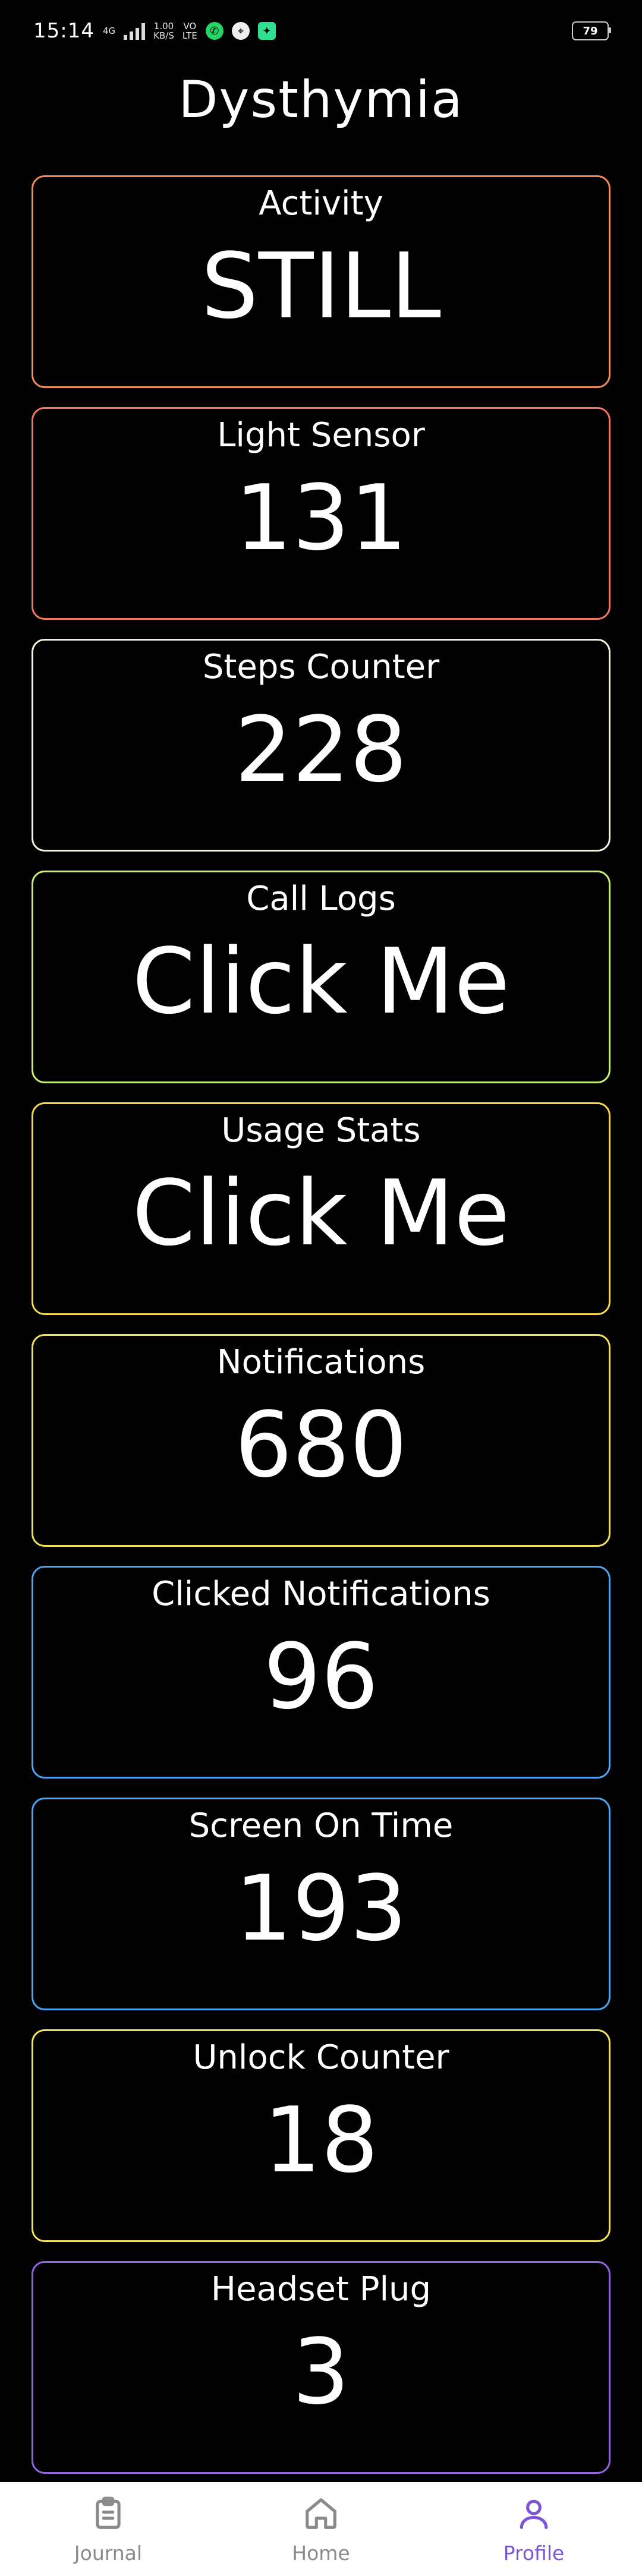 This screenshot has height=2576, width=642. I want to click on nav-profile: Profile, so click(533, 2529).